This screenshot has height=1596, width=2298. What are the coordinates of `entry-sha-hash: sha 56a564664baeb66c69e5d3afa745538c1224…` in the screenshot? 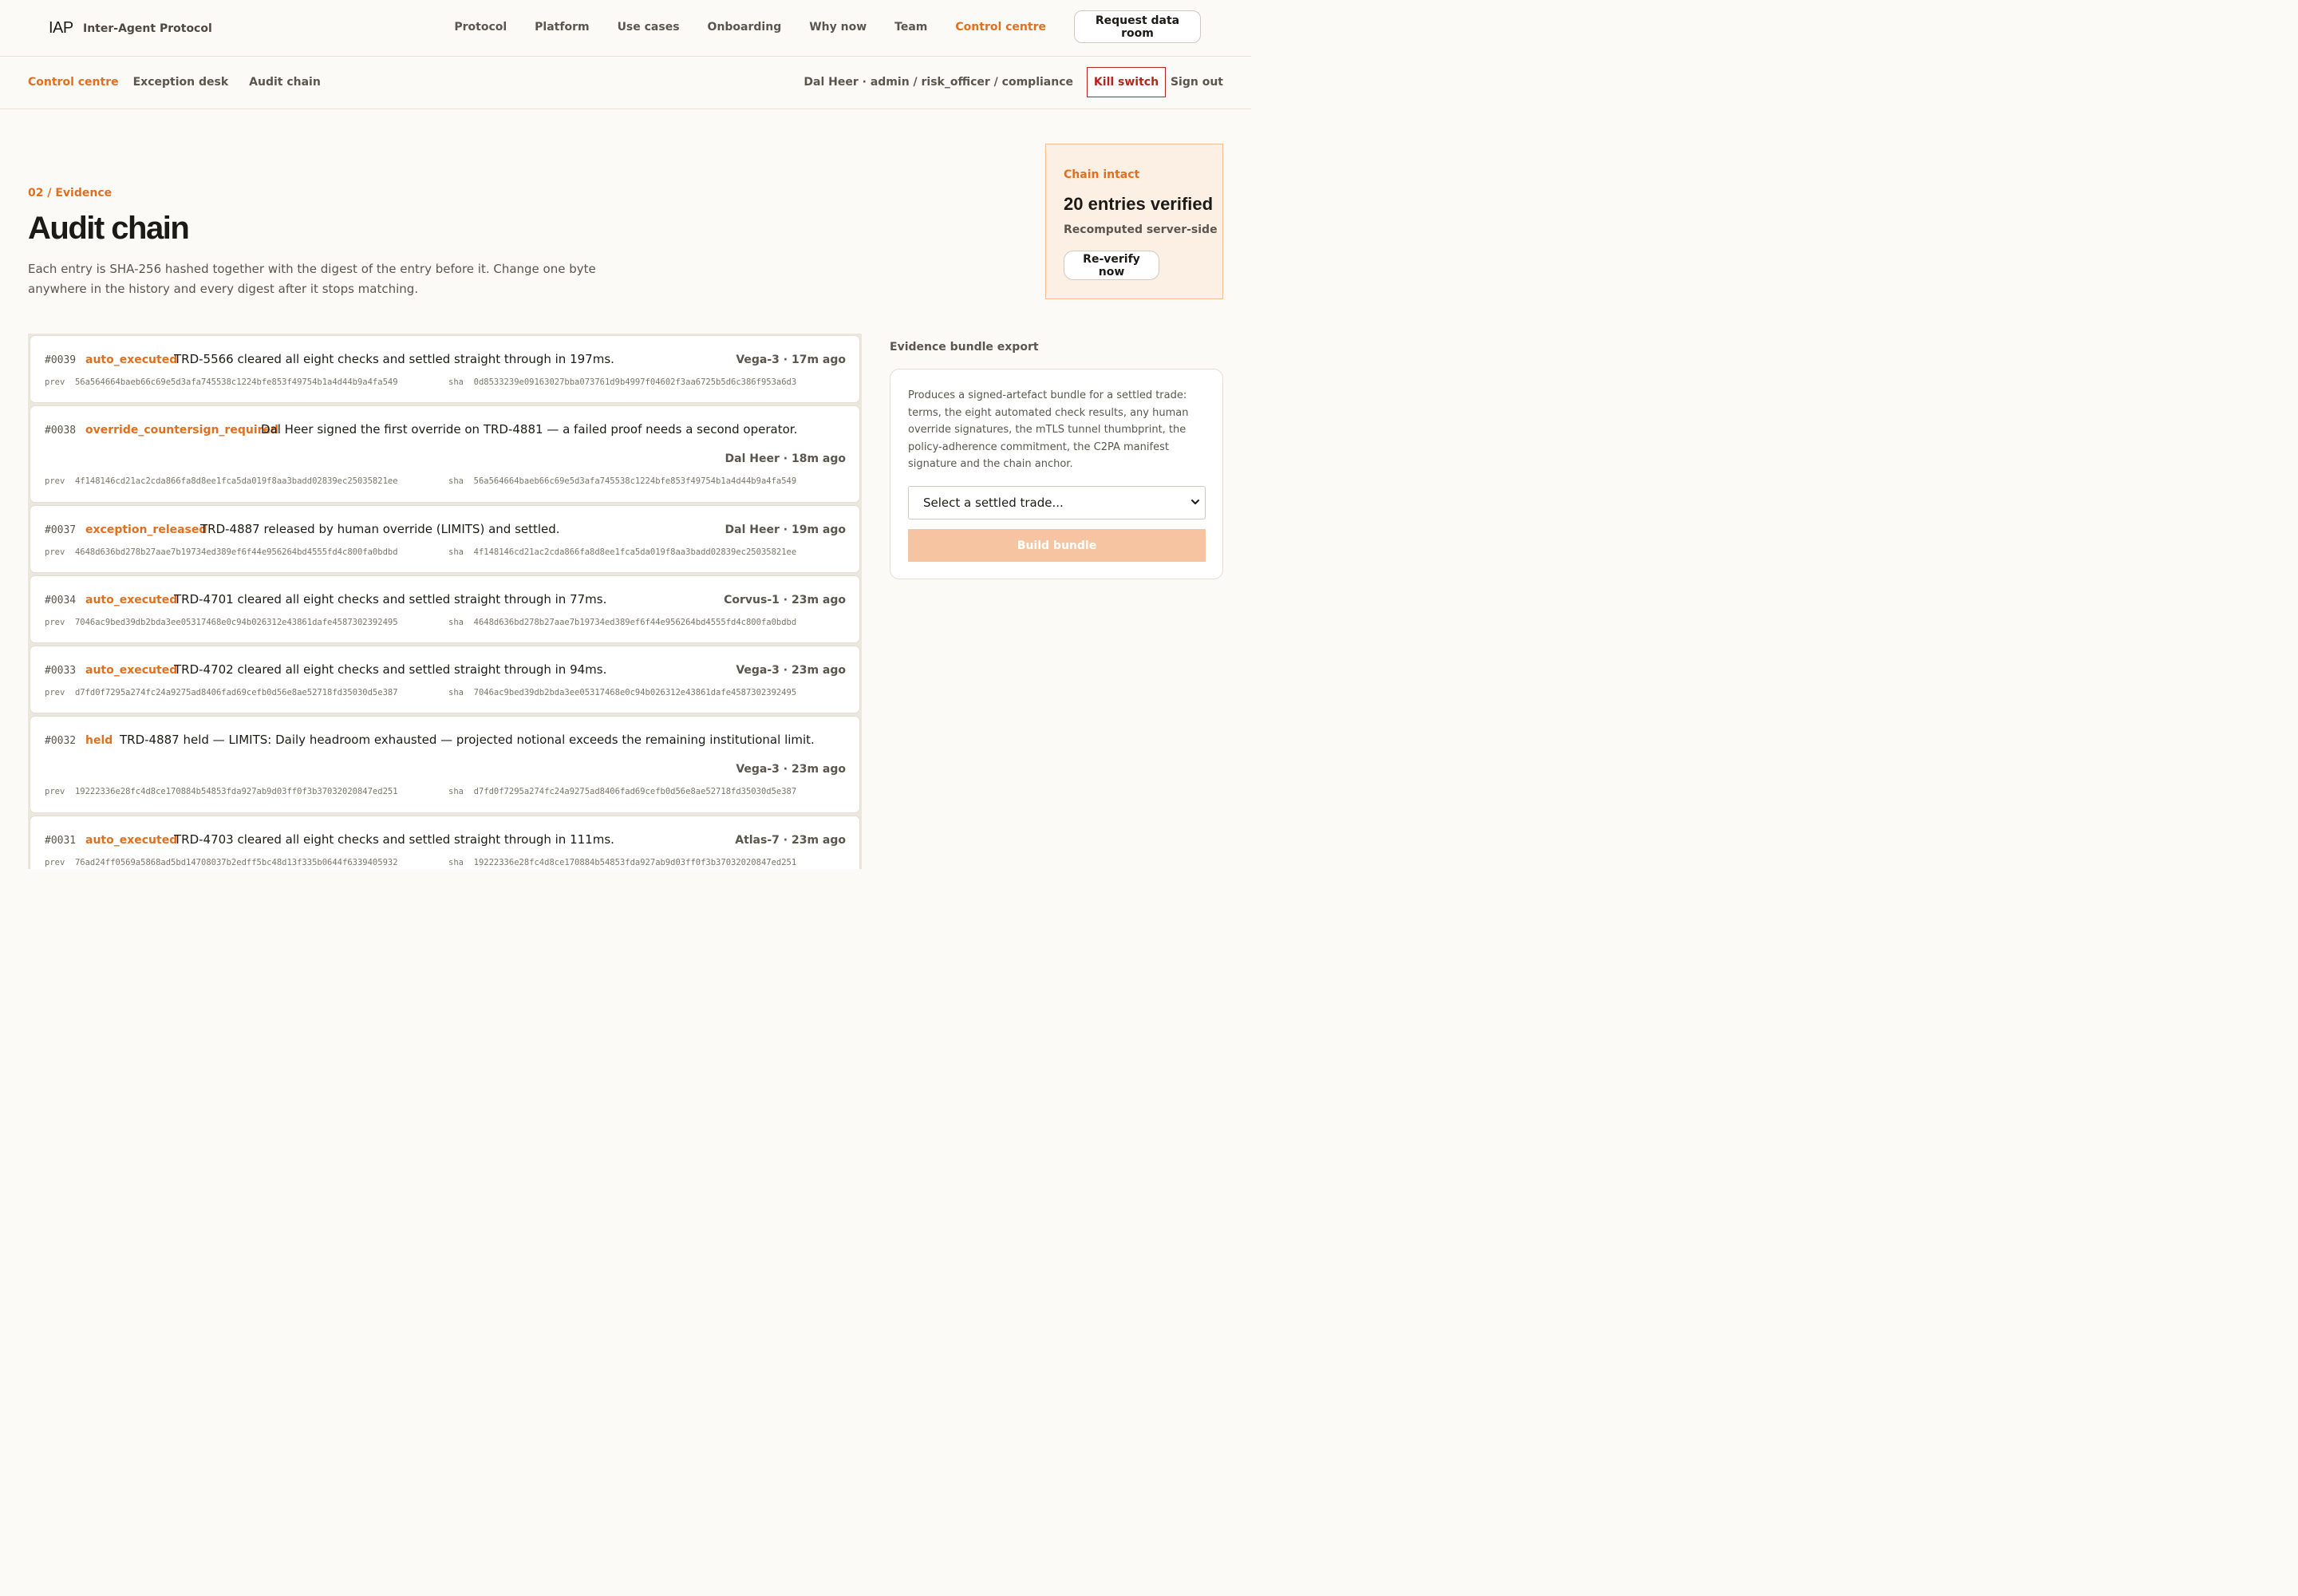 It's located at (622, 481).